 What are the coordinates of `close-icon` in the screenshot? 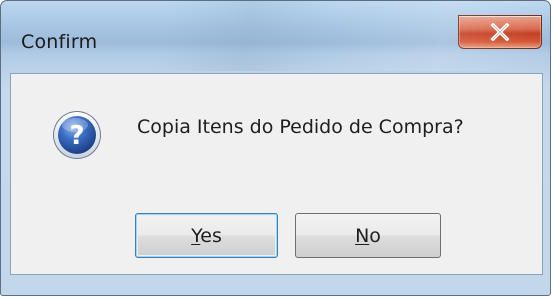 It's located at (500, 32).